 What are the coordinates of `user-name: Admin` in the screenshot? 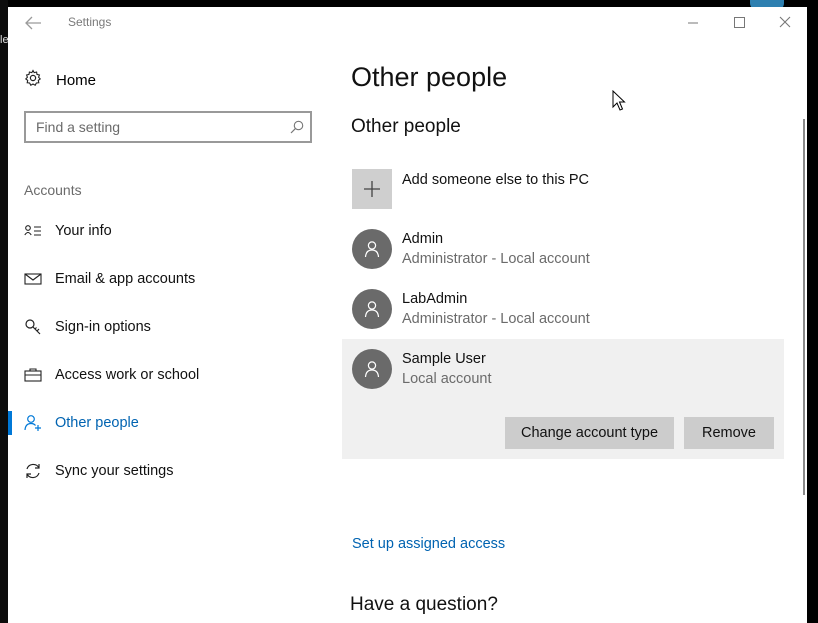 It's located at (423, 239).